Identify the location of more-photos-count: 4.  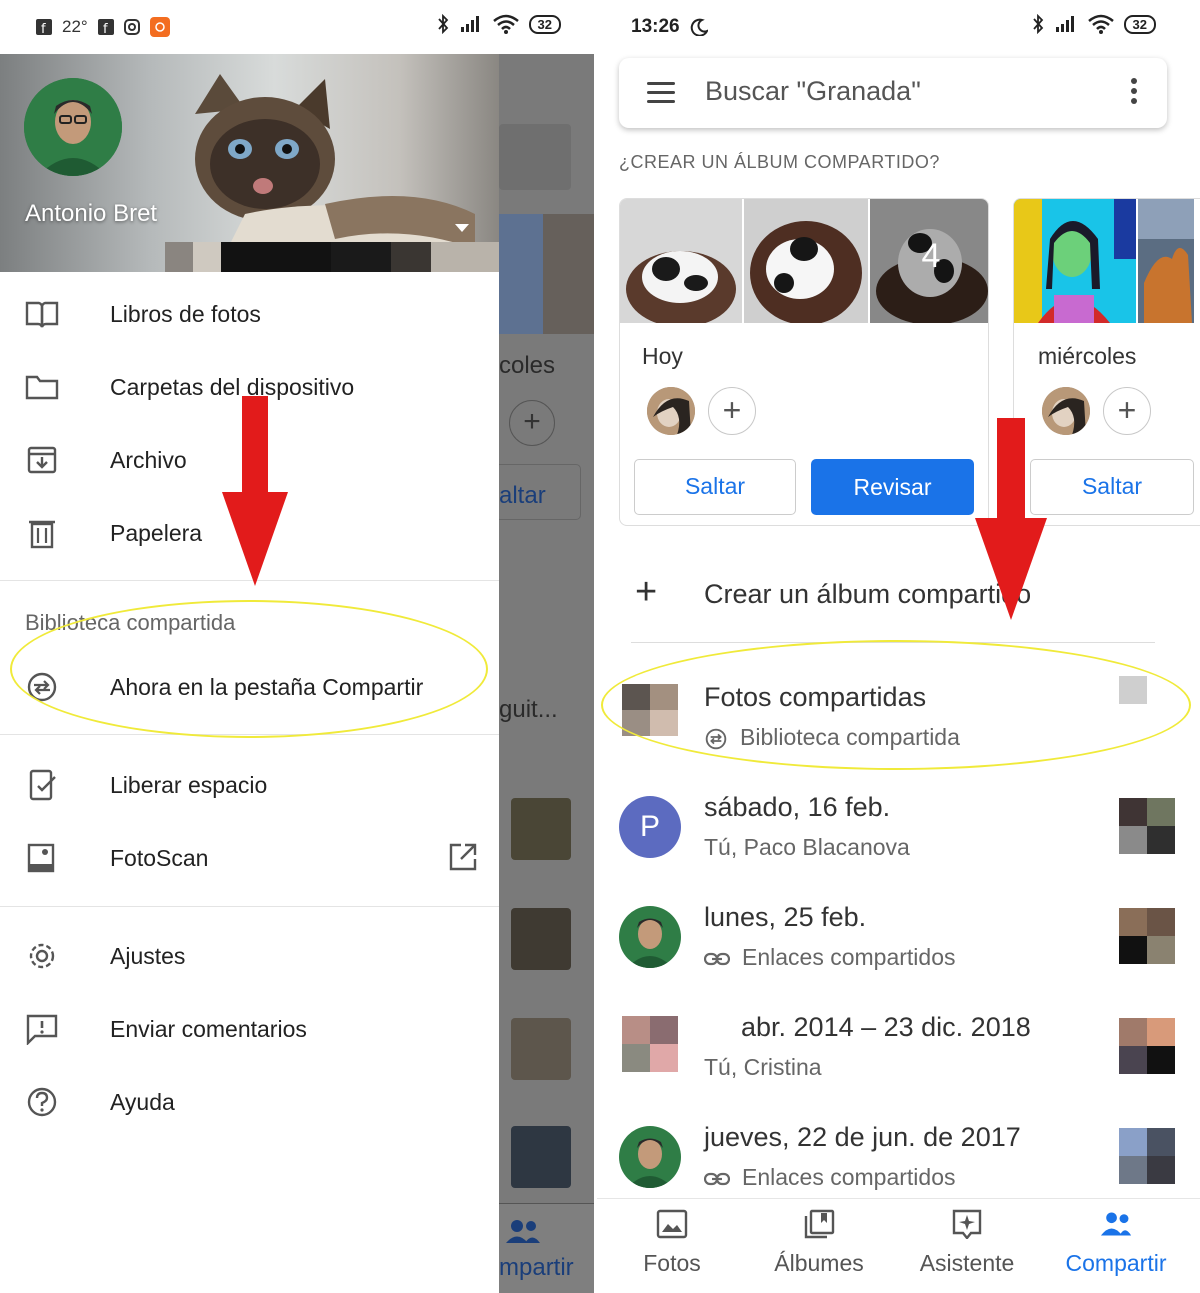
(931, 256).